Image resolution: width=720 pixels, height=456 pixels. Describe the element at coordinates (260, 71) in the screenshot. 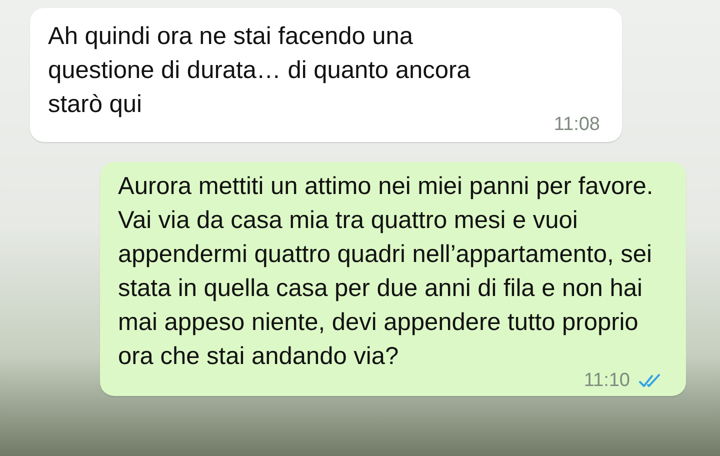

I see `message-text: Ah quindi ora ne stai facendo una questione di durata… di quanto ancora starò qui` at that location.